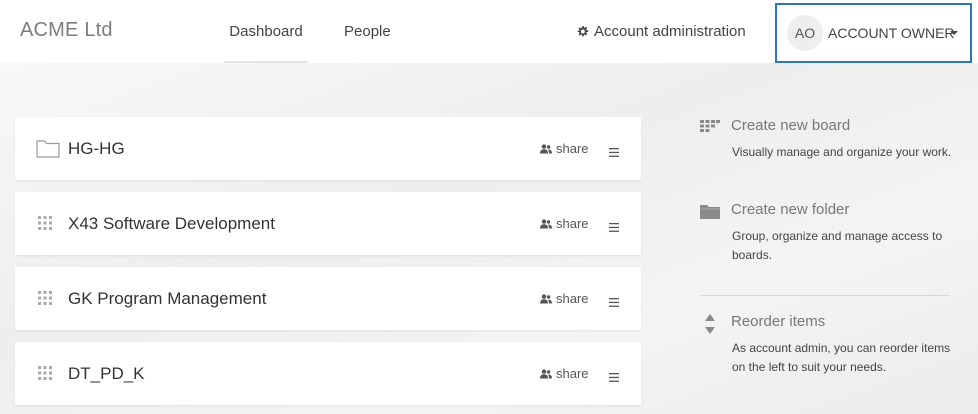  Describe the element at coordinates (790, 125) in the screenshot. I see `create-board-title: Create new board` at that location.